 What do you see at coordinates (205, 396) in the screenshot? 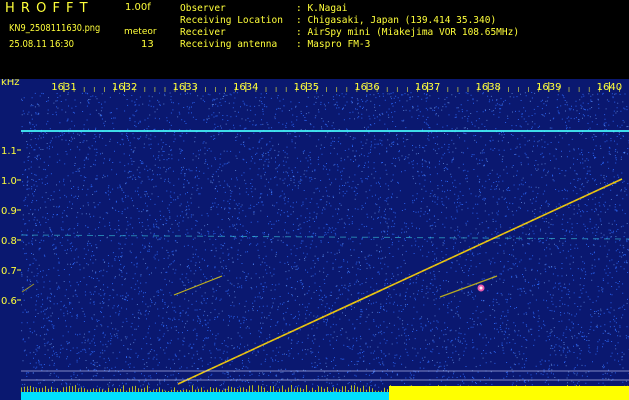
I see `receive-band` at bounding box center [205, 396].